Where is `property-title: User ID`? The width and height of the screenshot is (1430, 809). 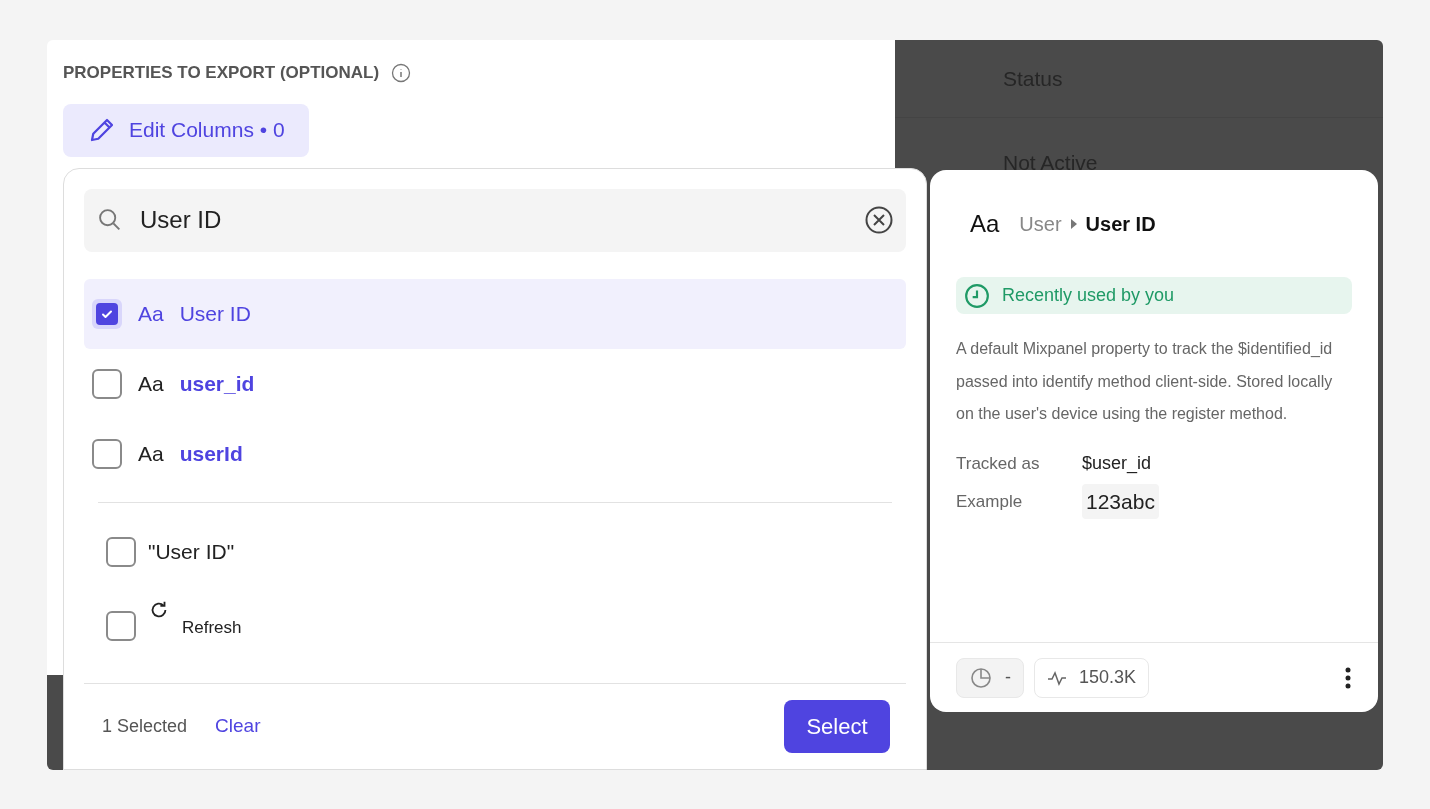
property-title: User ID is located at coordinates (1120, 224).